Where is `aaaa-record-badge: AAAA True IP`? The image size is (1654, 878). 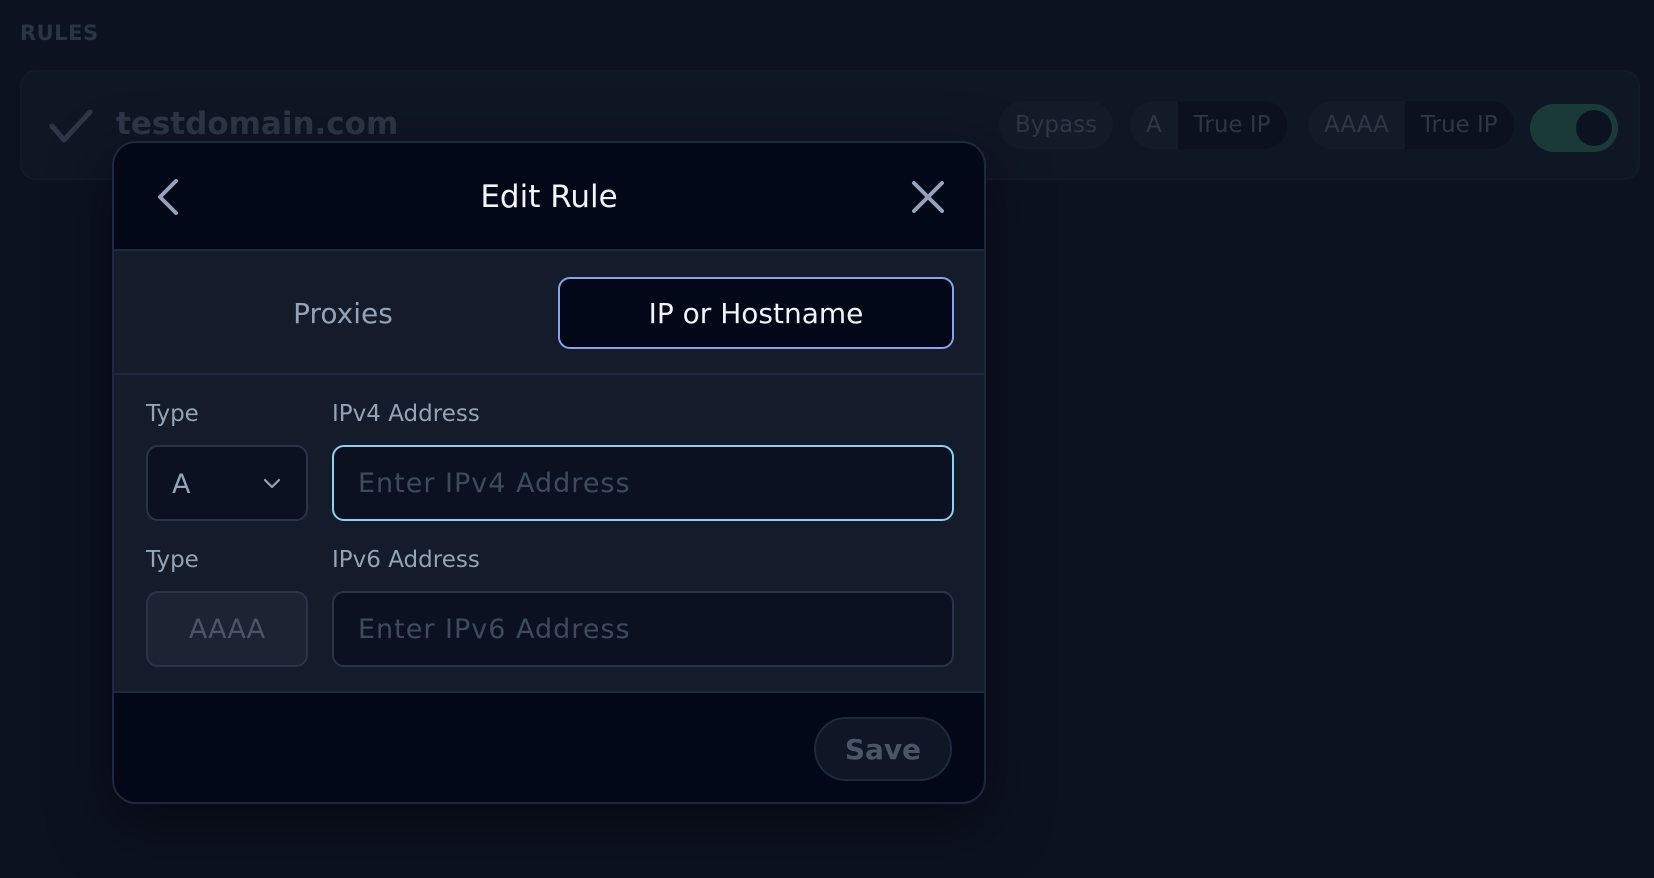
aaaa-record-badge: AAAA True IP is located at coordinates (1411, 125).